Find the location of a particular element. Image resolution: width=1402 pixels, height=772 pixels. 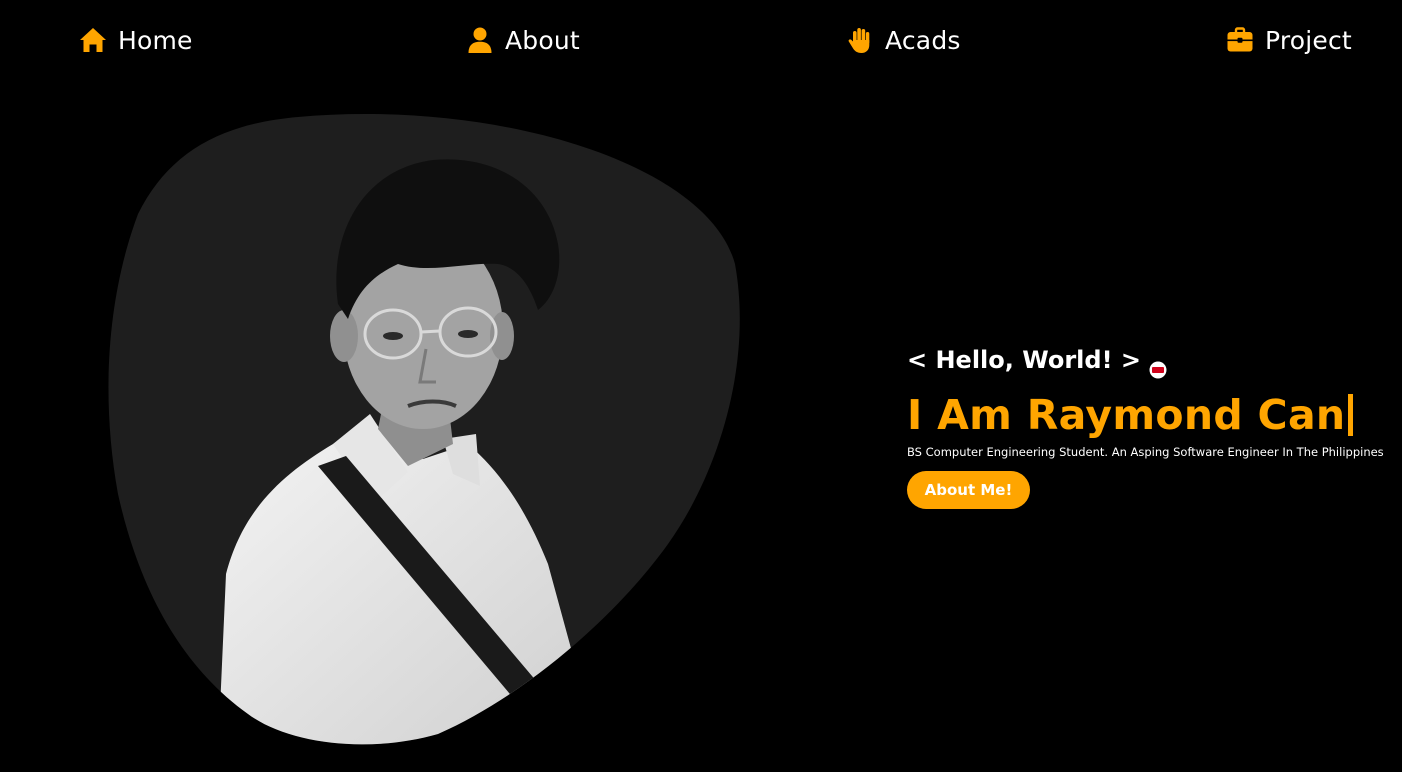

nav-home-link: Home is located at coordinates (135, 40).